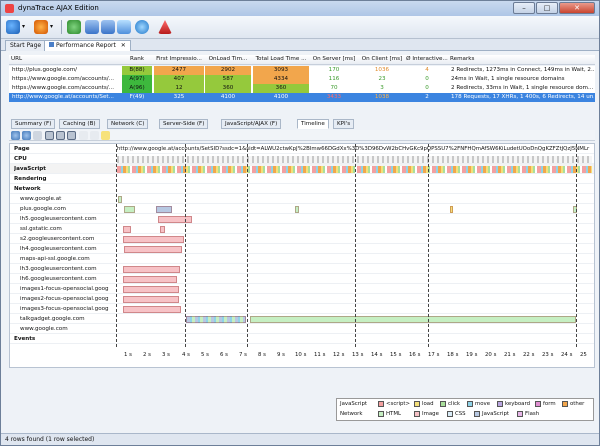 Image resolution: width=600 pixels, height=446 pixels. I want to click on gear-icon, so click(142, 27).